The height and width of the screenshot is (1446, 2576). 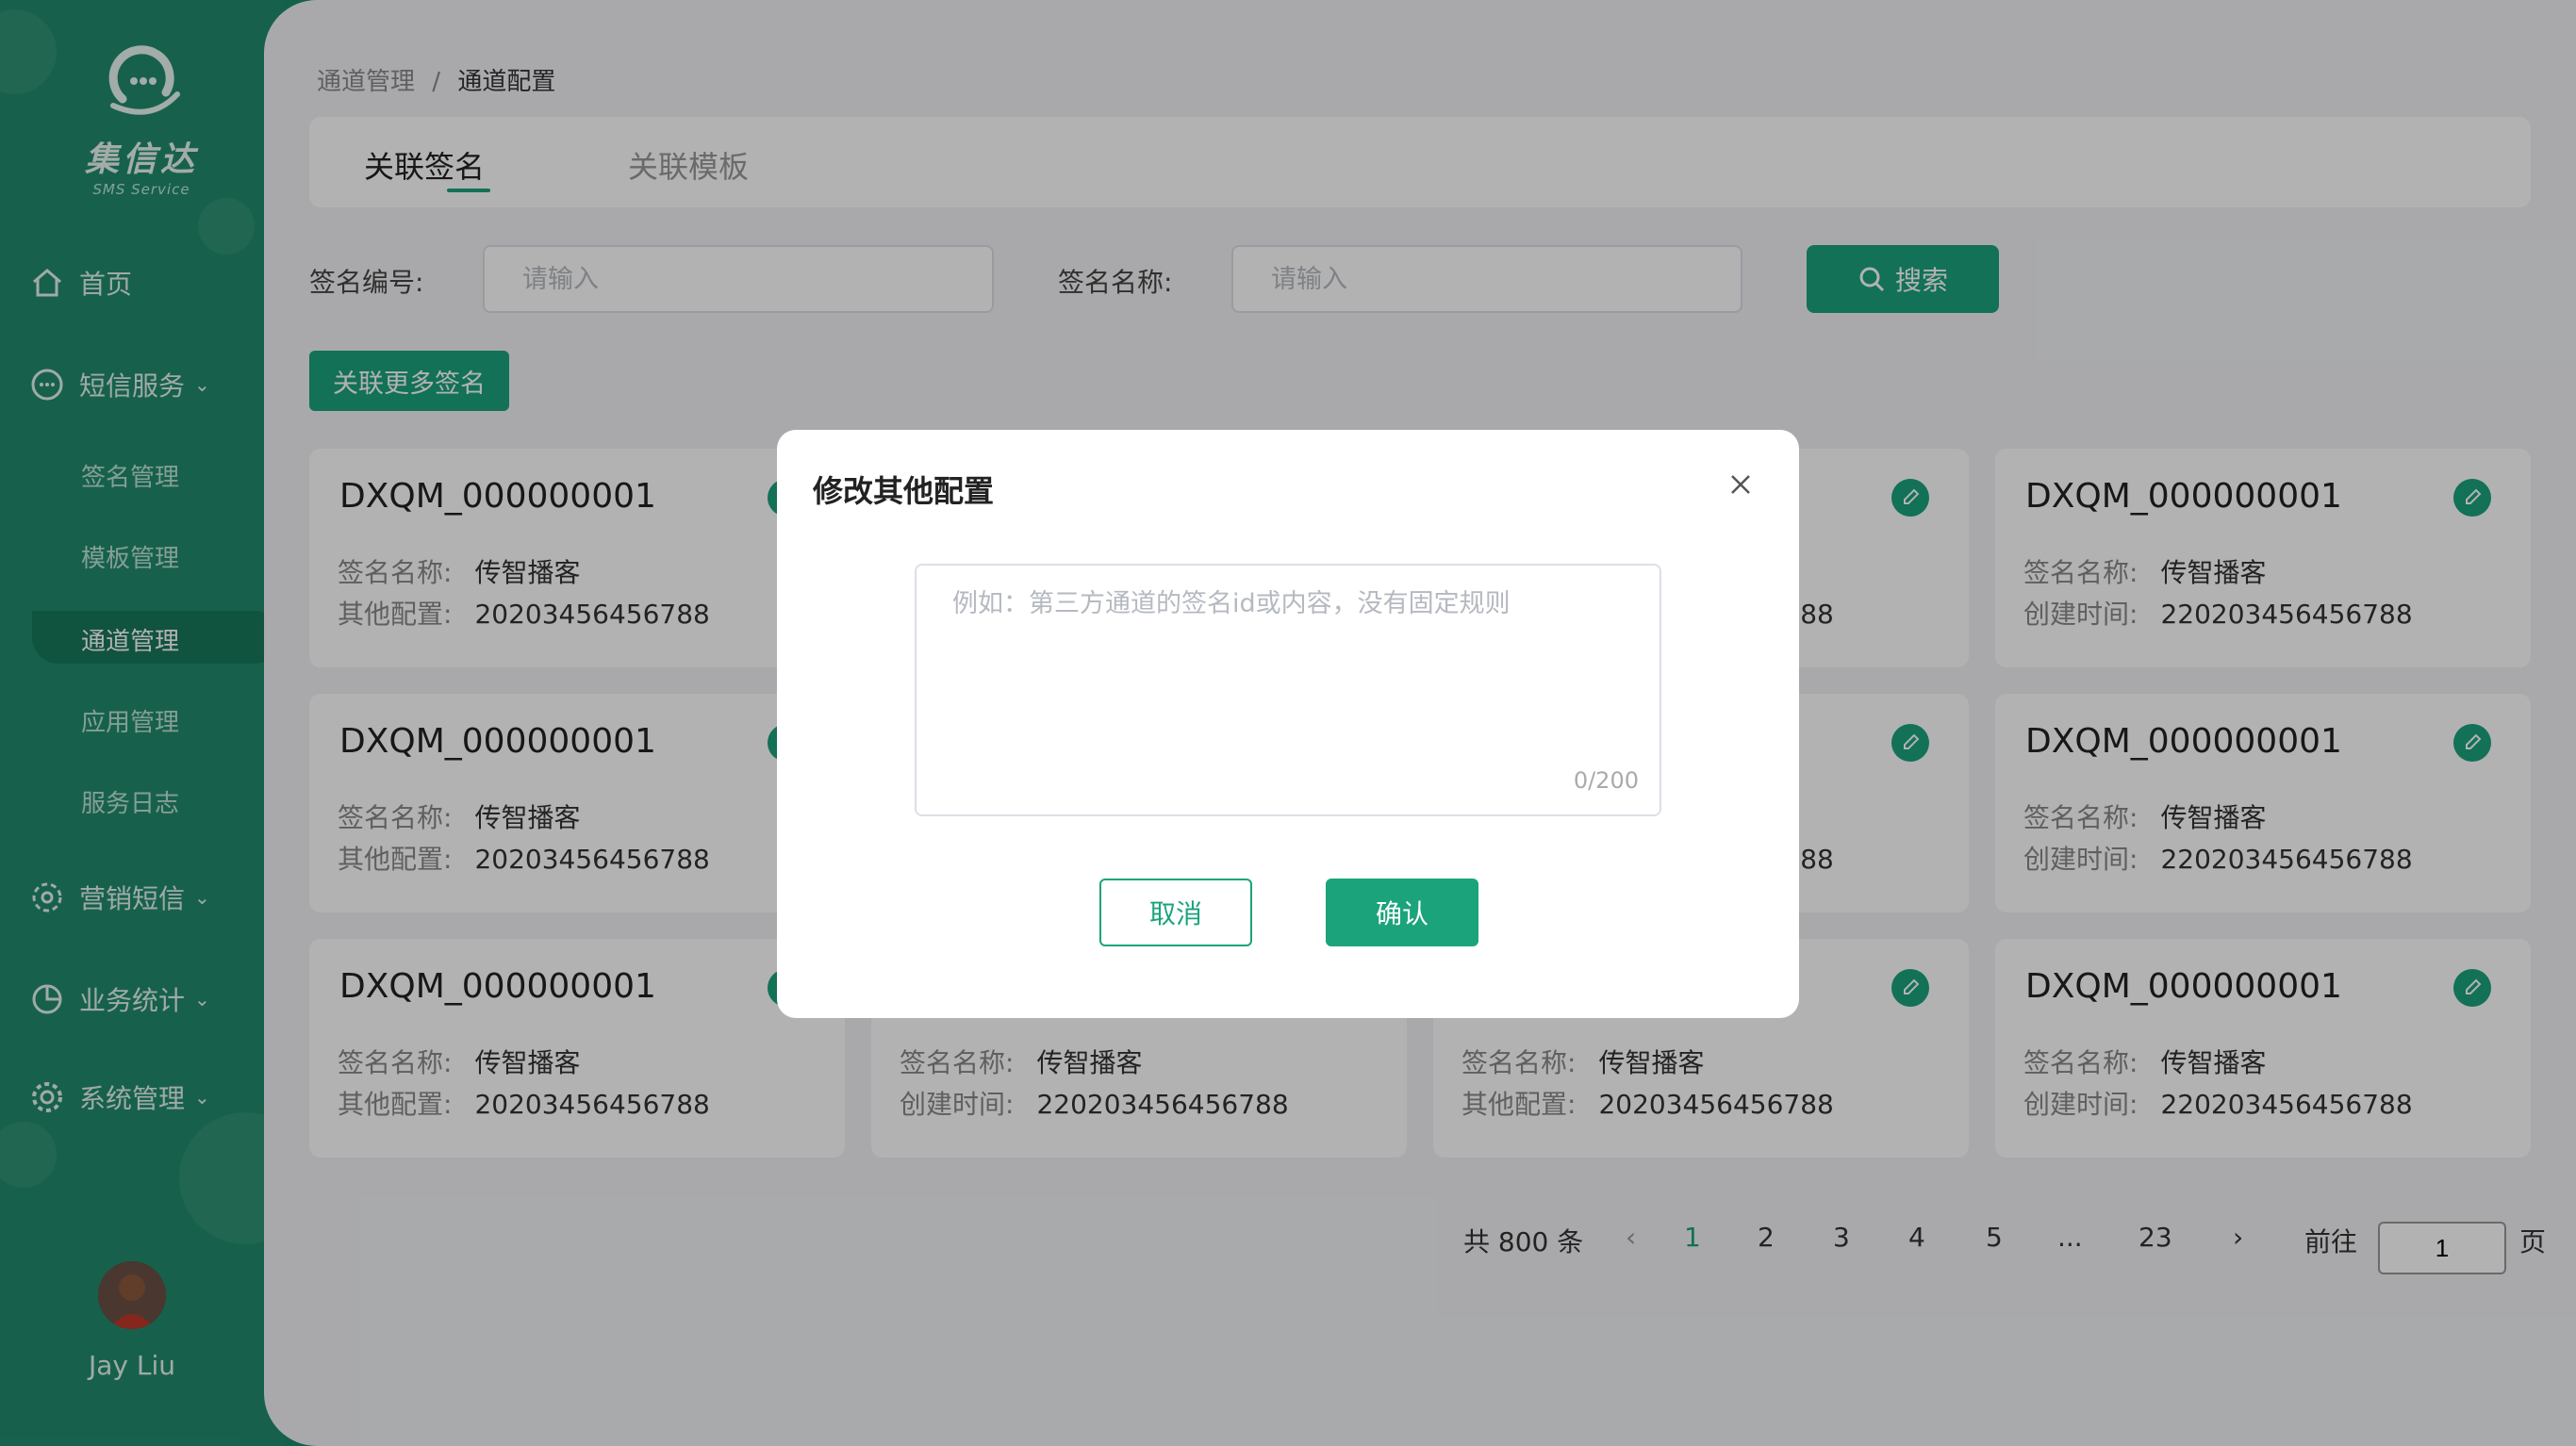 I want to click on char-count: 0/200, so click(x=1606, y=780).